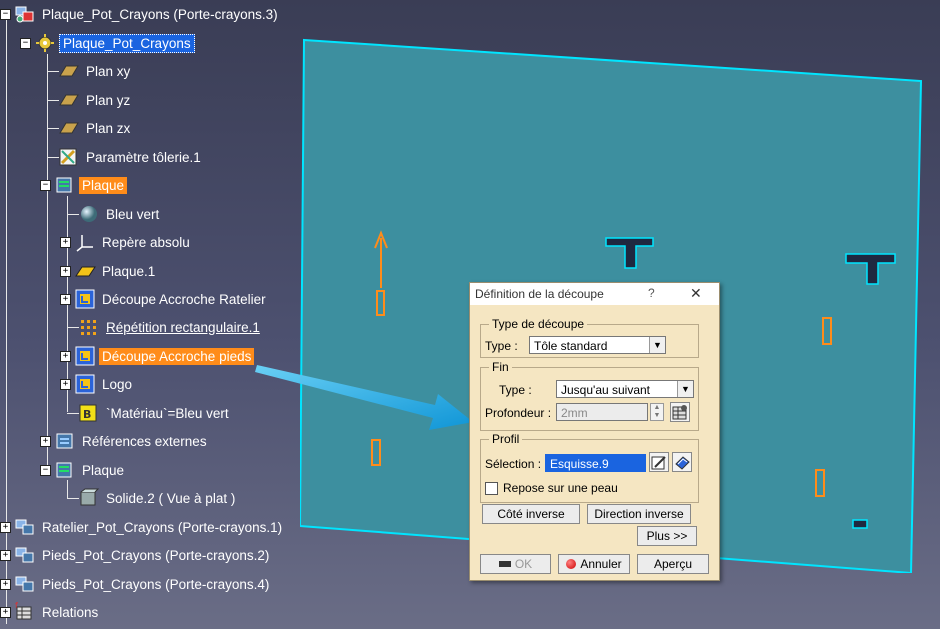 This screenshot has height=629, width=940. What do you see at coordinates (184, 299) in the screenshot?
I see `tree-item-label: Découpe Accroche Ratelier` at bounding box center [184, 299].